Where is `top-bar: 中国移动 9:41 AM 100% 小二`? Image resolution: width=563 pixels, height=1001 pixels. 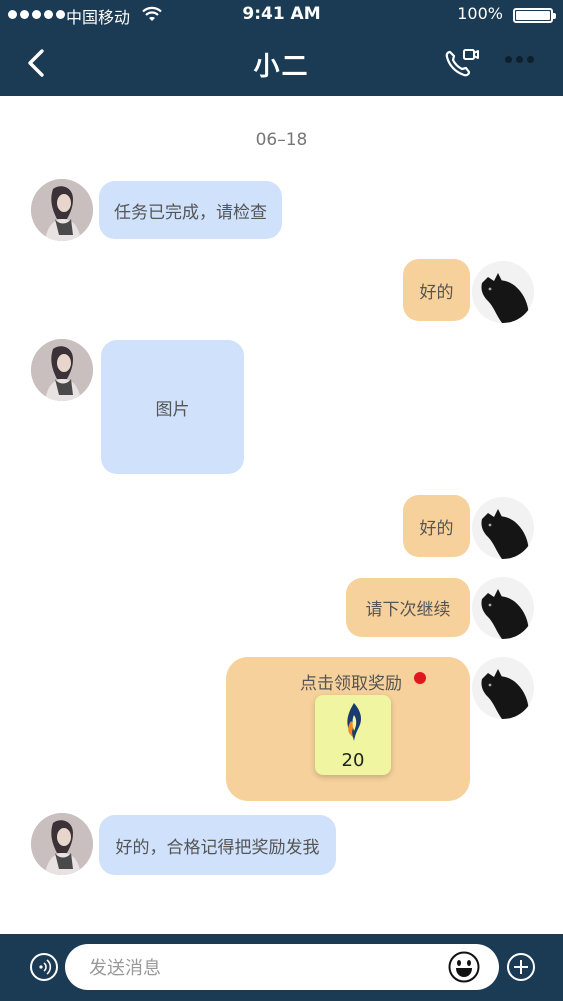 top-bar: 中国移动 9:41 AM 100% 小二 is located at coordinates (281, 48).